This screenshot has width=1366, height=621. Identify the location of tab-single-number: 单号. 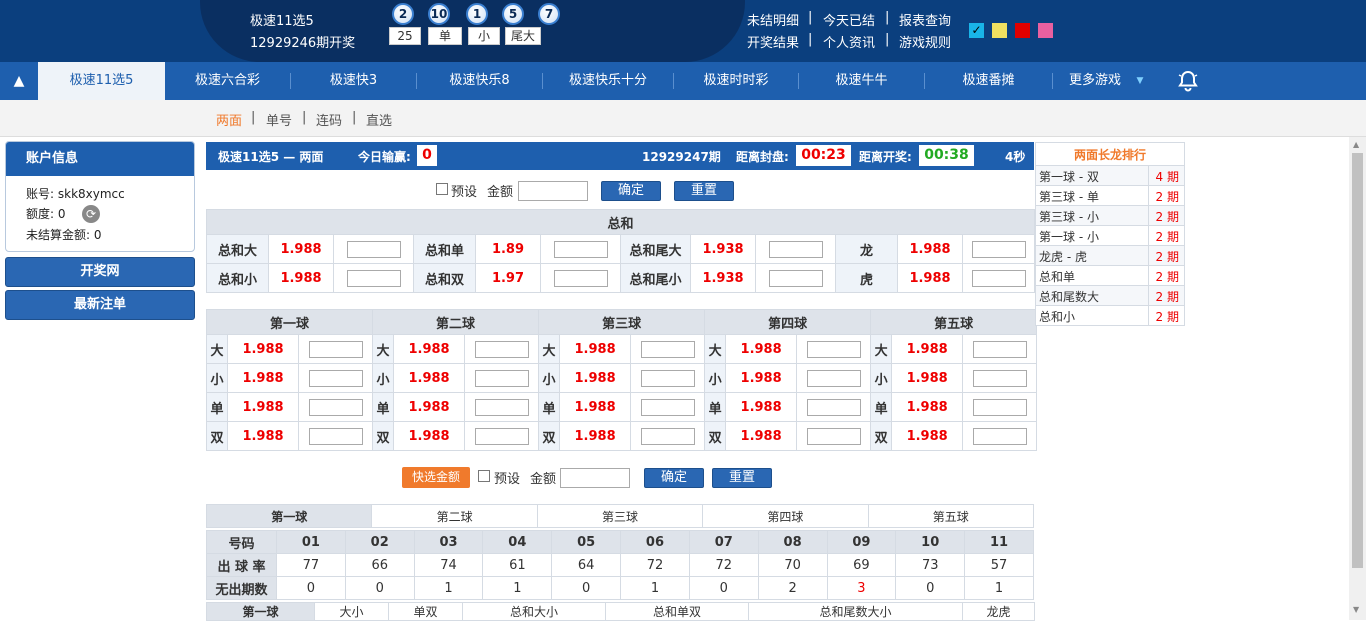
(279, 119).